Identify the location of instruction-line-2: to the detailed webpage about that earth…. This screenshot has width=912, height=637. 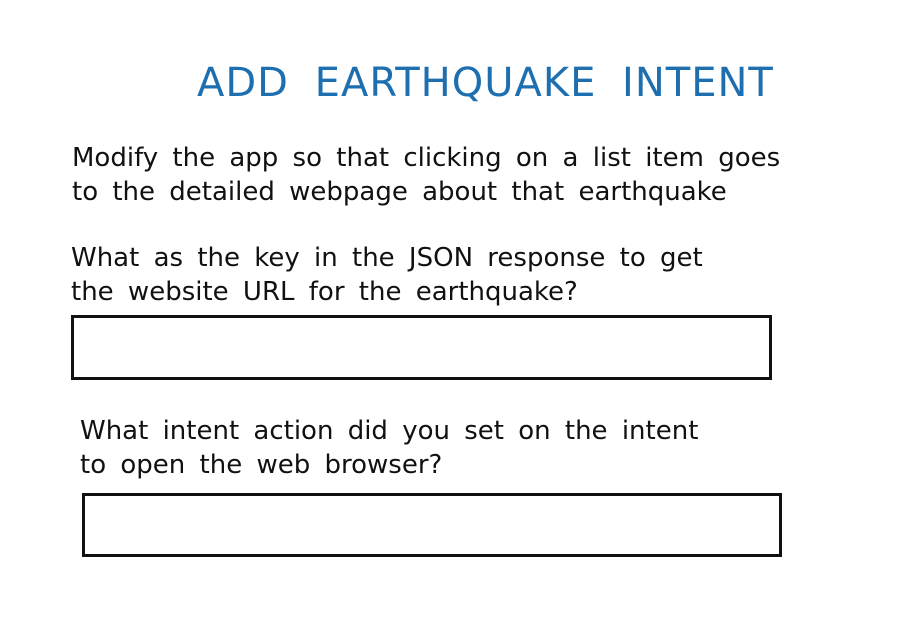
(399, 192).